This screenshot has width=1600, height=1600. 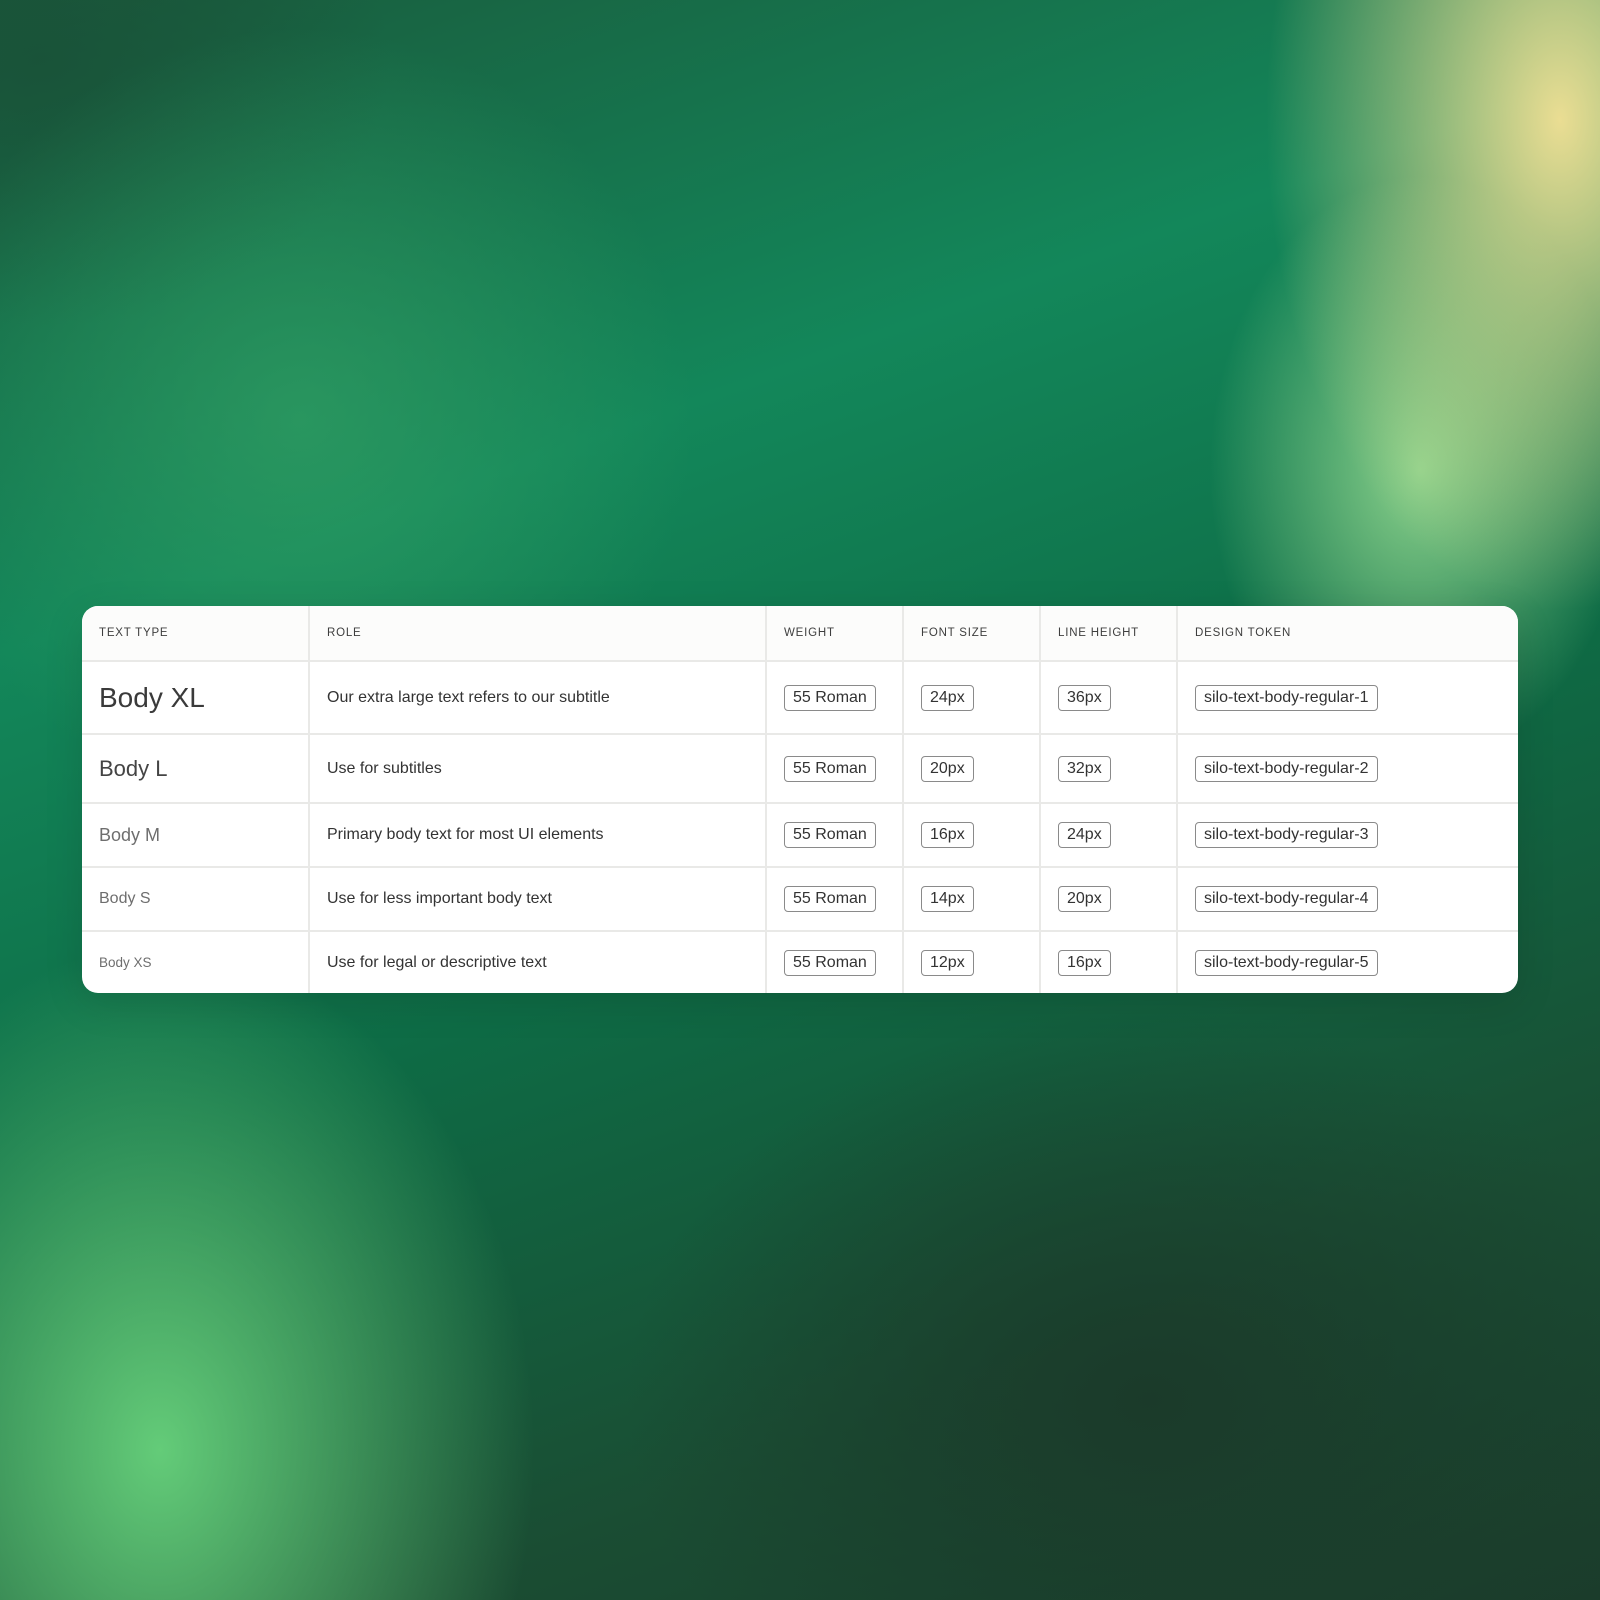 I want to click on design-token-tag: silo-text-body-regular-3, so click(x=1286, y=835).